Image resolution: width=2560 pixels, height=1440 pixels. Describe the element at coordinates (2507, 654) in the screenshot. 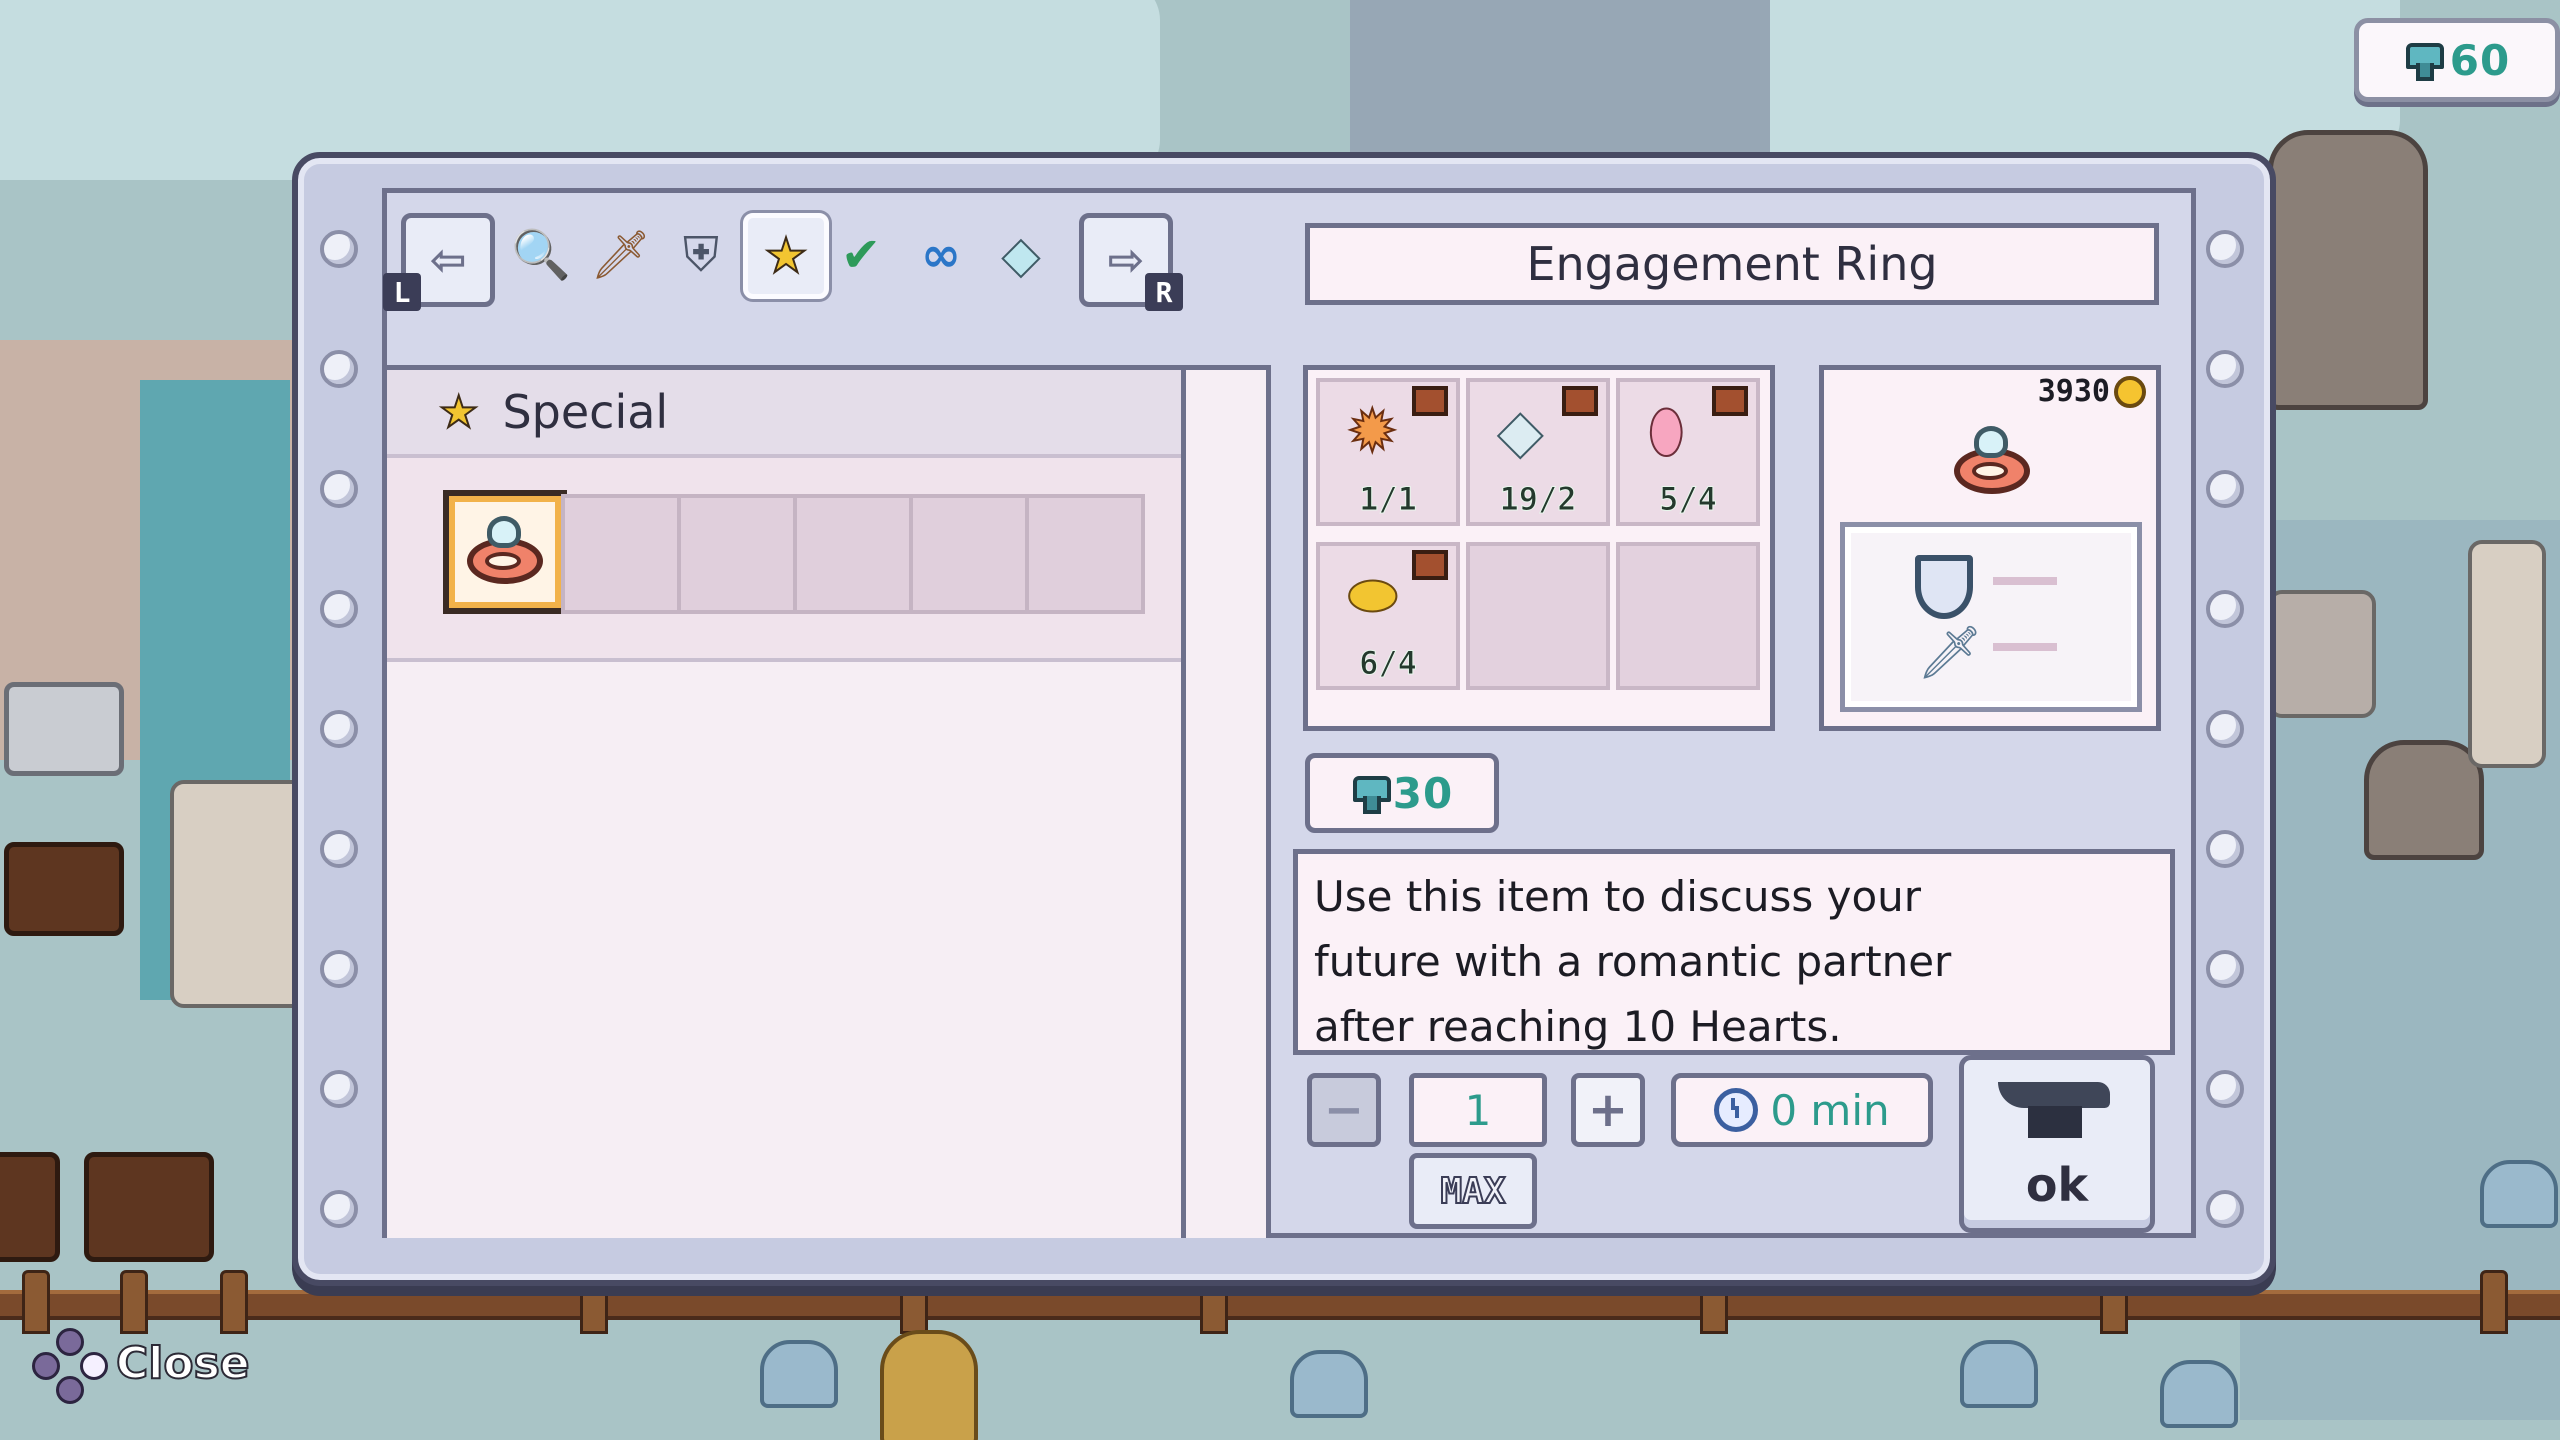

I see `stone-pillar` at that location.